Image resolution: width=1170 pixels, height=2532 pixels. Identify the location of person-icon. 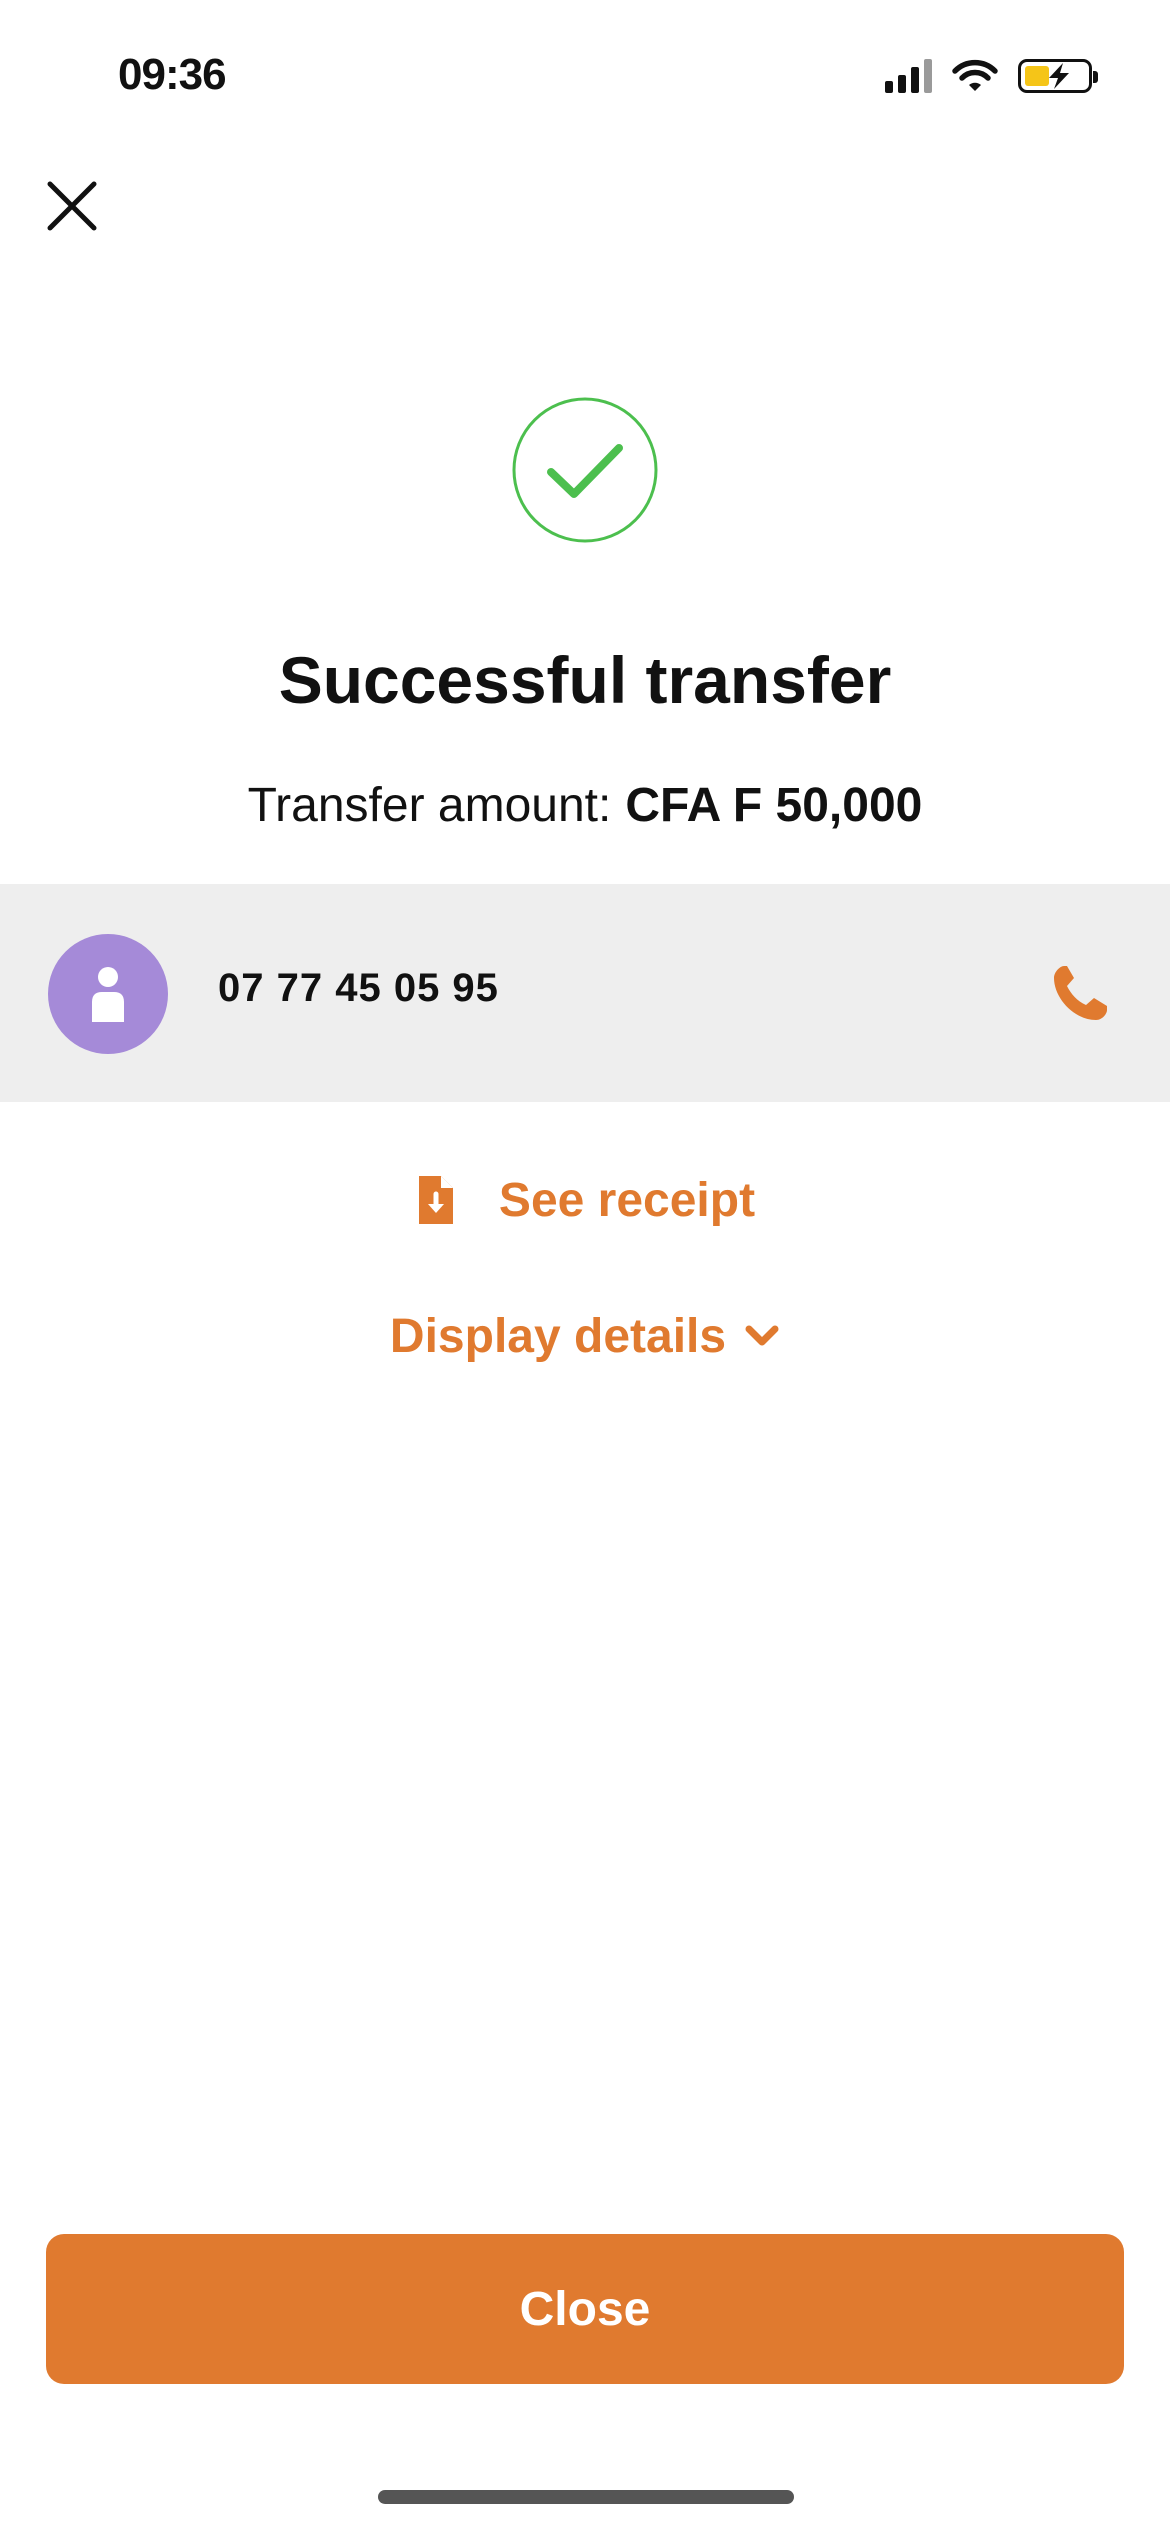
(108, 994).